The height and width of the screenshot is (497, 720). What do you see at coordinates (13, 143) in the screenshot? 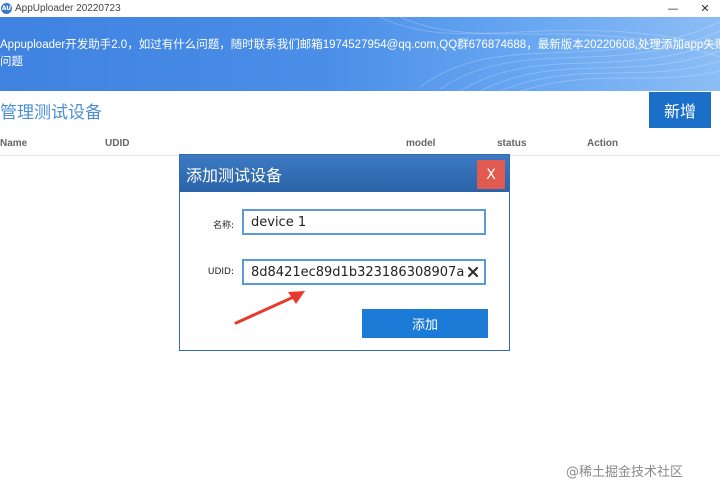
I see `column-header-name: Name` at bounding box center [13, 143].